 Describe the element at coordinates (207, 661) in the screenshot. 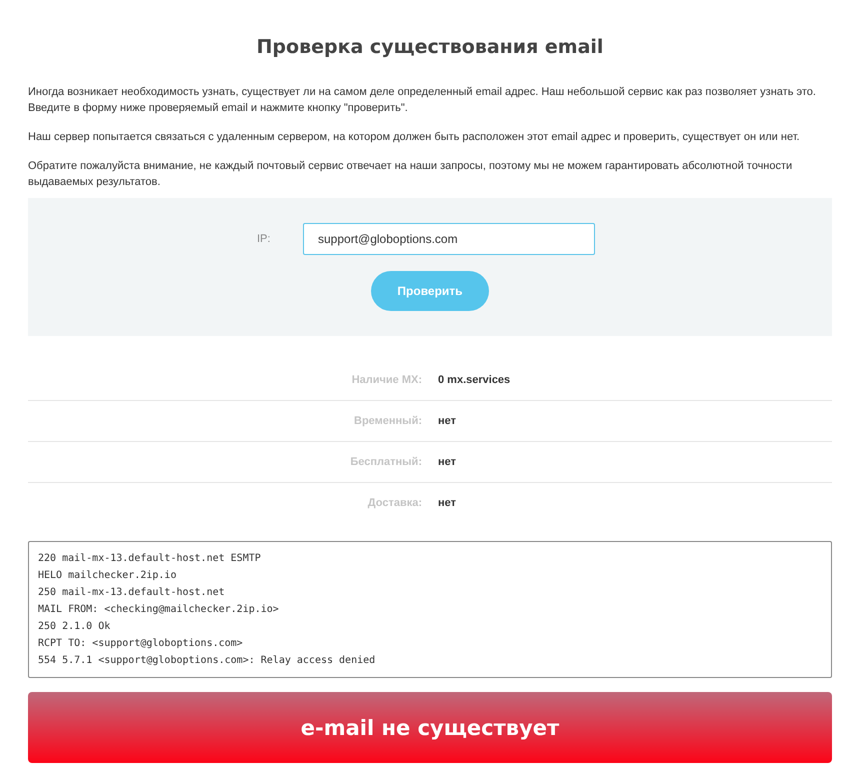

I see `log-line: 554 5.7.1 <support@globoptions.com>: Relay access denied` at that location.